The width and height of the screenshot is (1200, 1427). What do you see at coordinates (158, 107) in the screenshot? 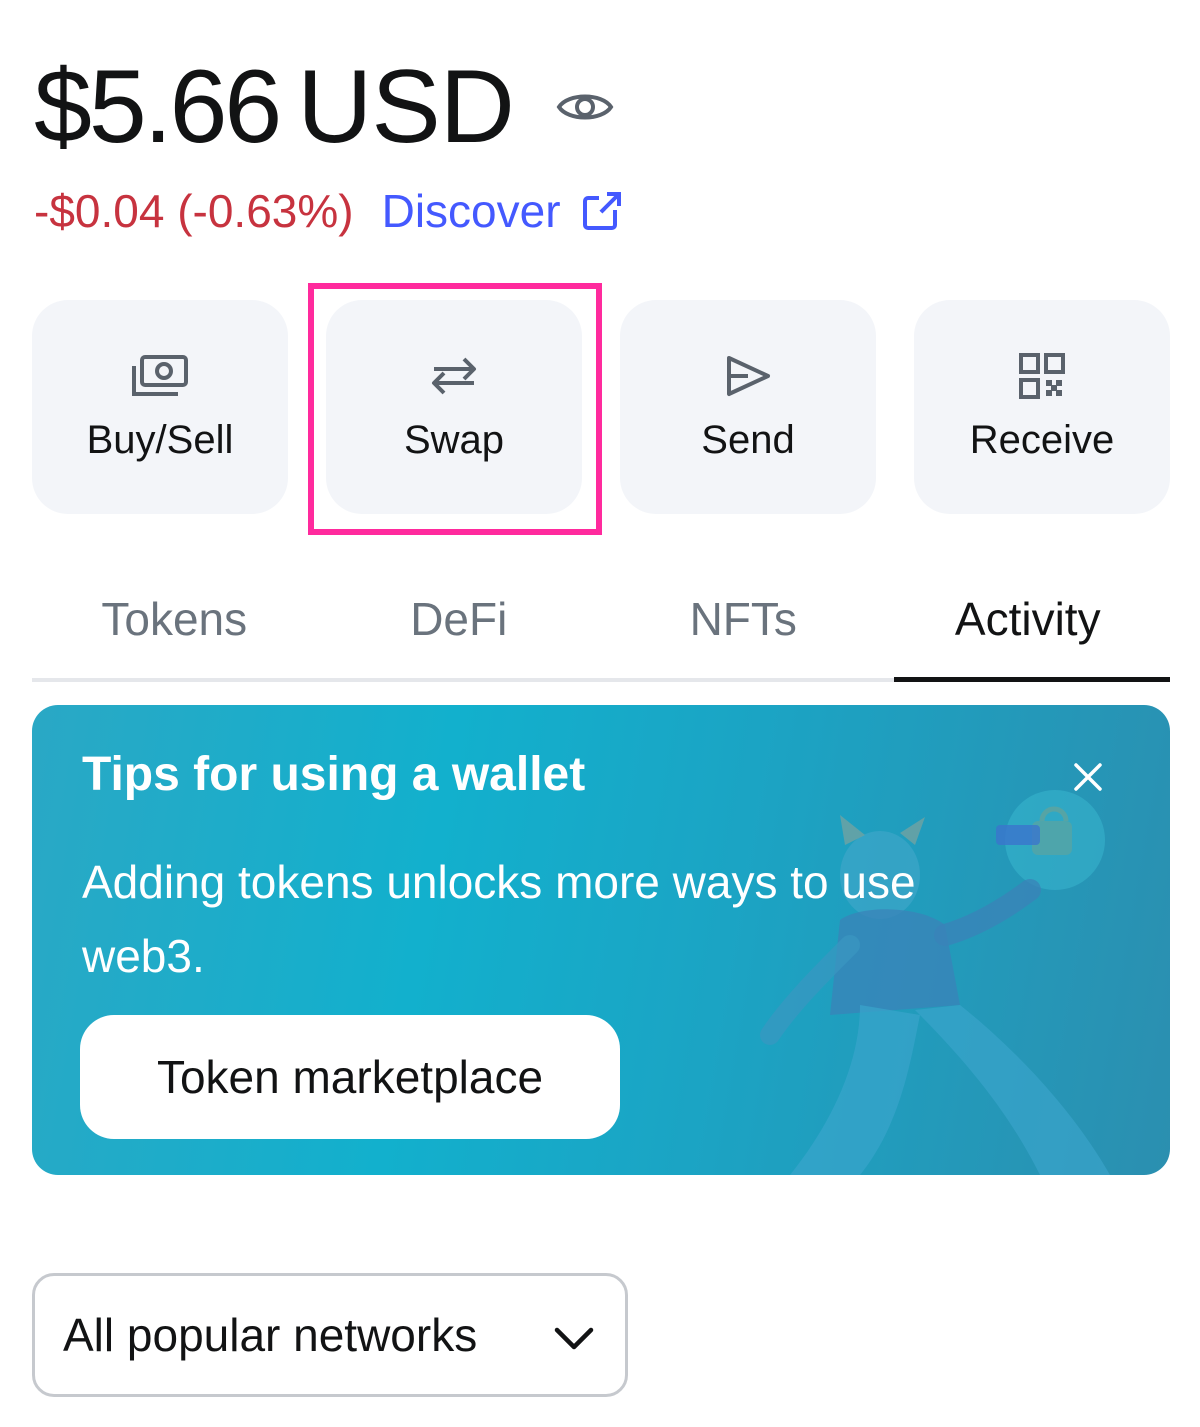
I see `balance-amount: $5.66` at bounding box center [158, 107].